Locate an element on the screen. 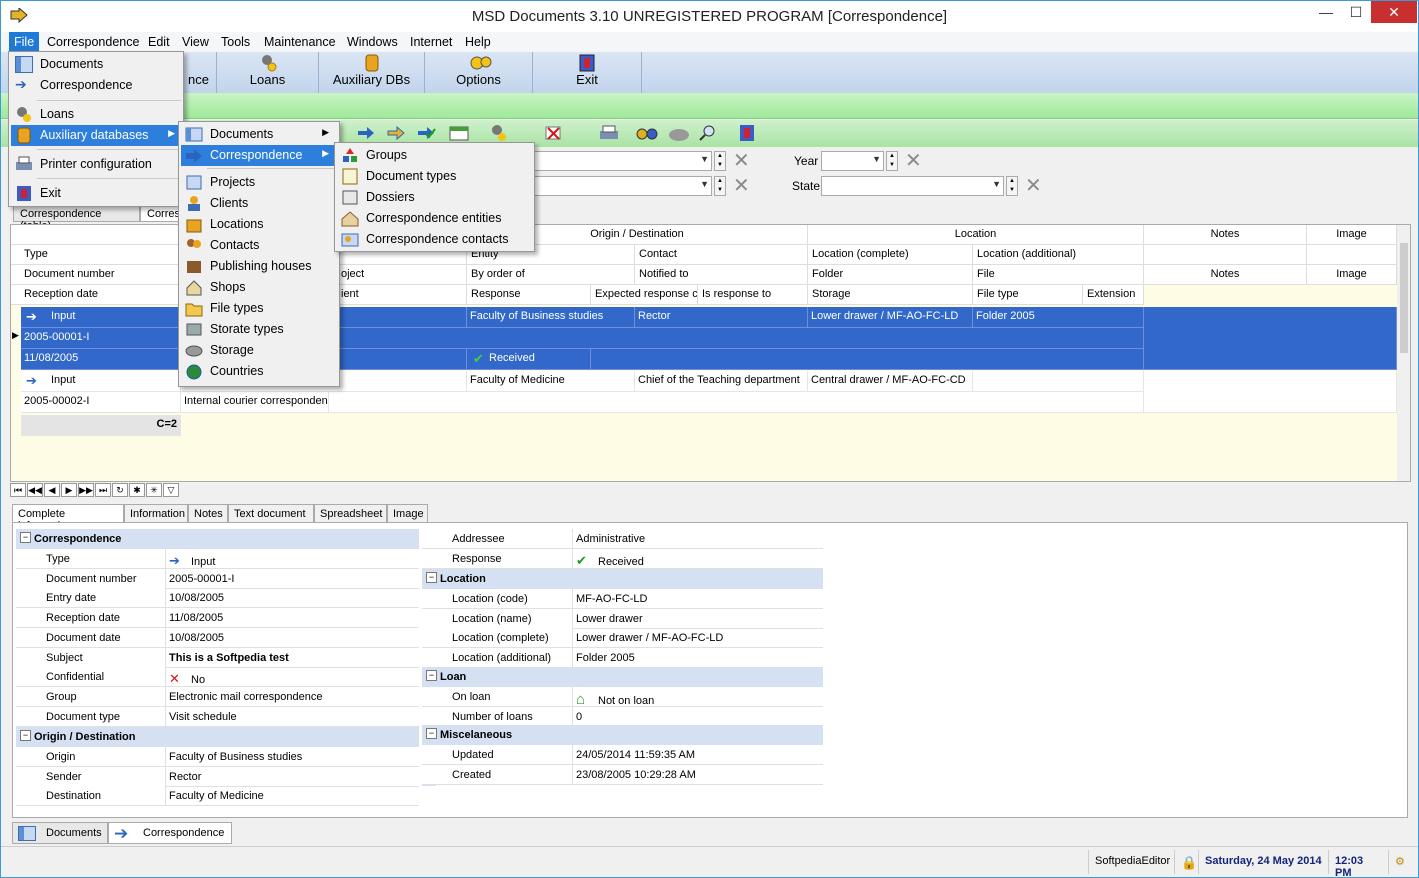  aux-menu-documents: Documents ▶ is located at coordinates (258, 134).